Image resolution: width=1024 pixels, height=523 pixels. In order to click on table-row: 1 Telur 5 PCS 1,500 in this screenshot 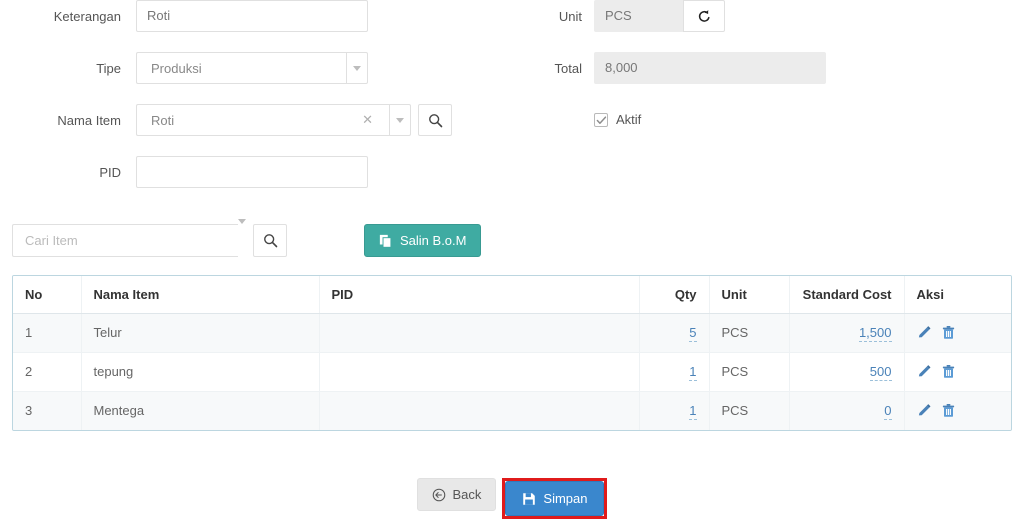, I will do `click(512, 333)`.